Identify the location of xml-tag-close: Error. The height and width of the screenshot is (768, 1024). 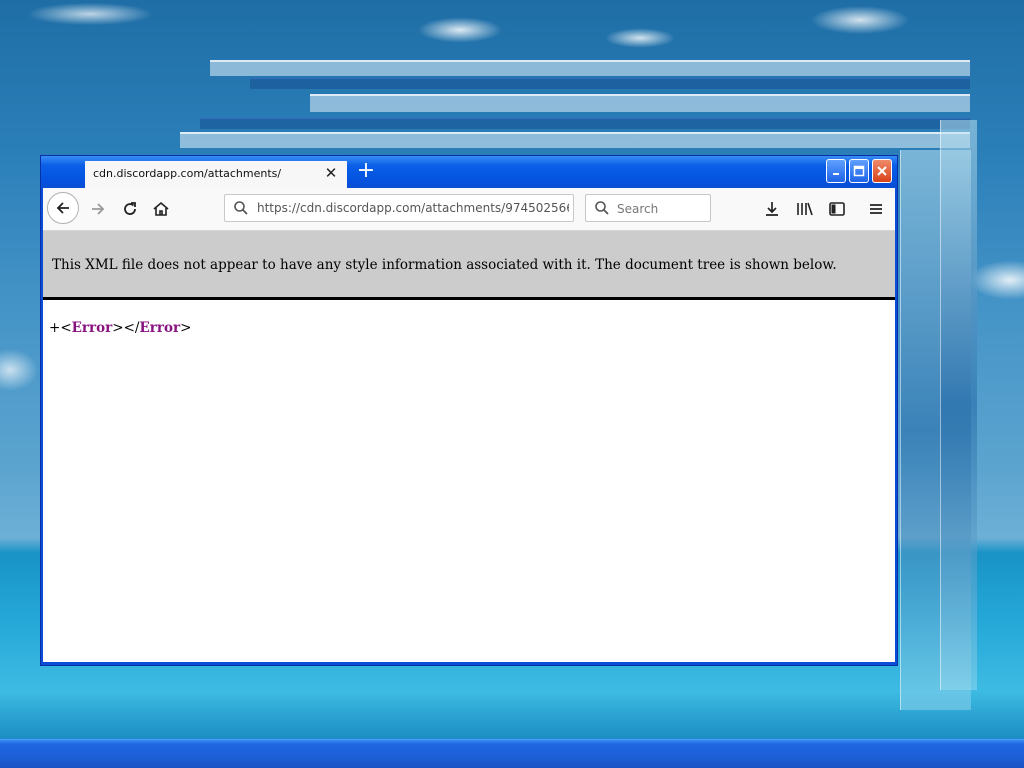
(160, 328).